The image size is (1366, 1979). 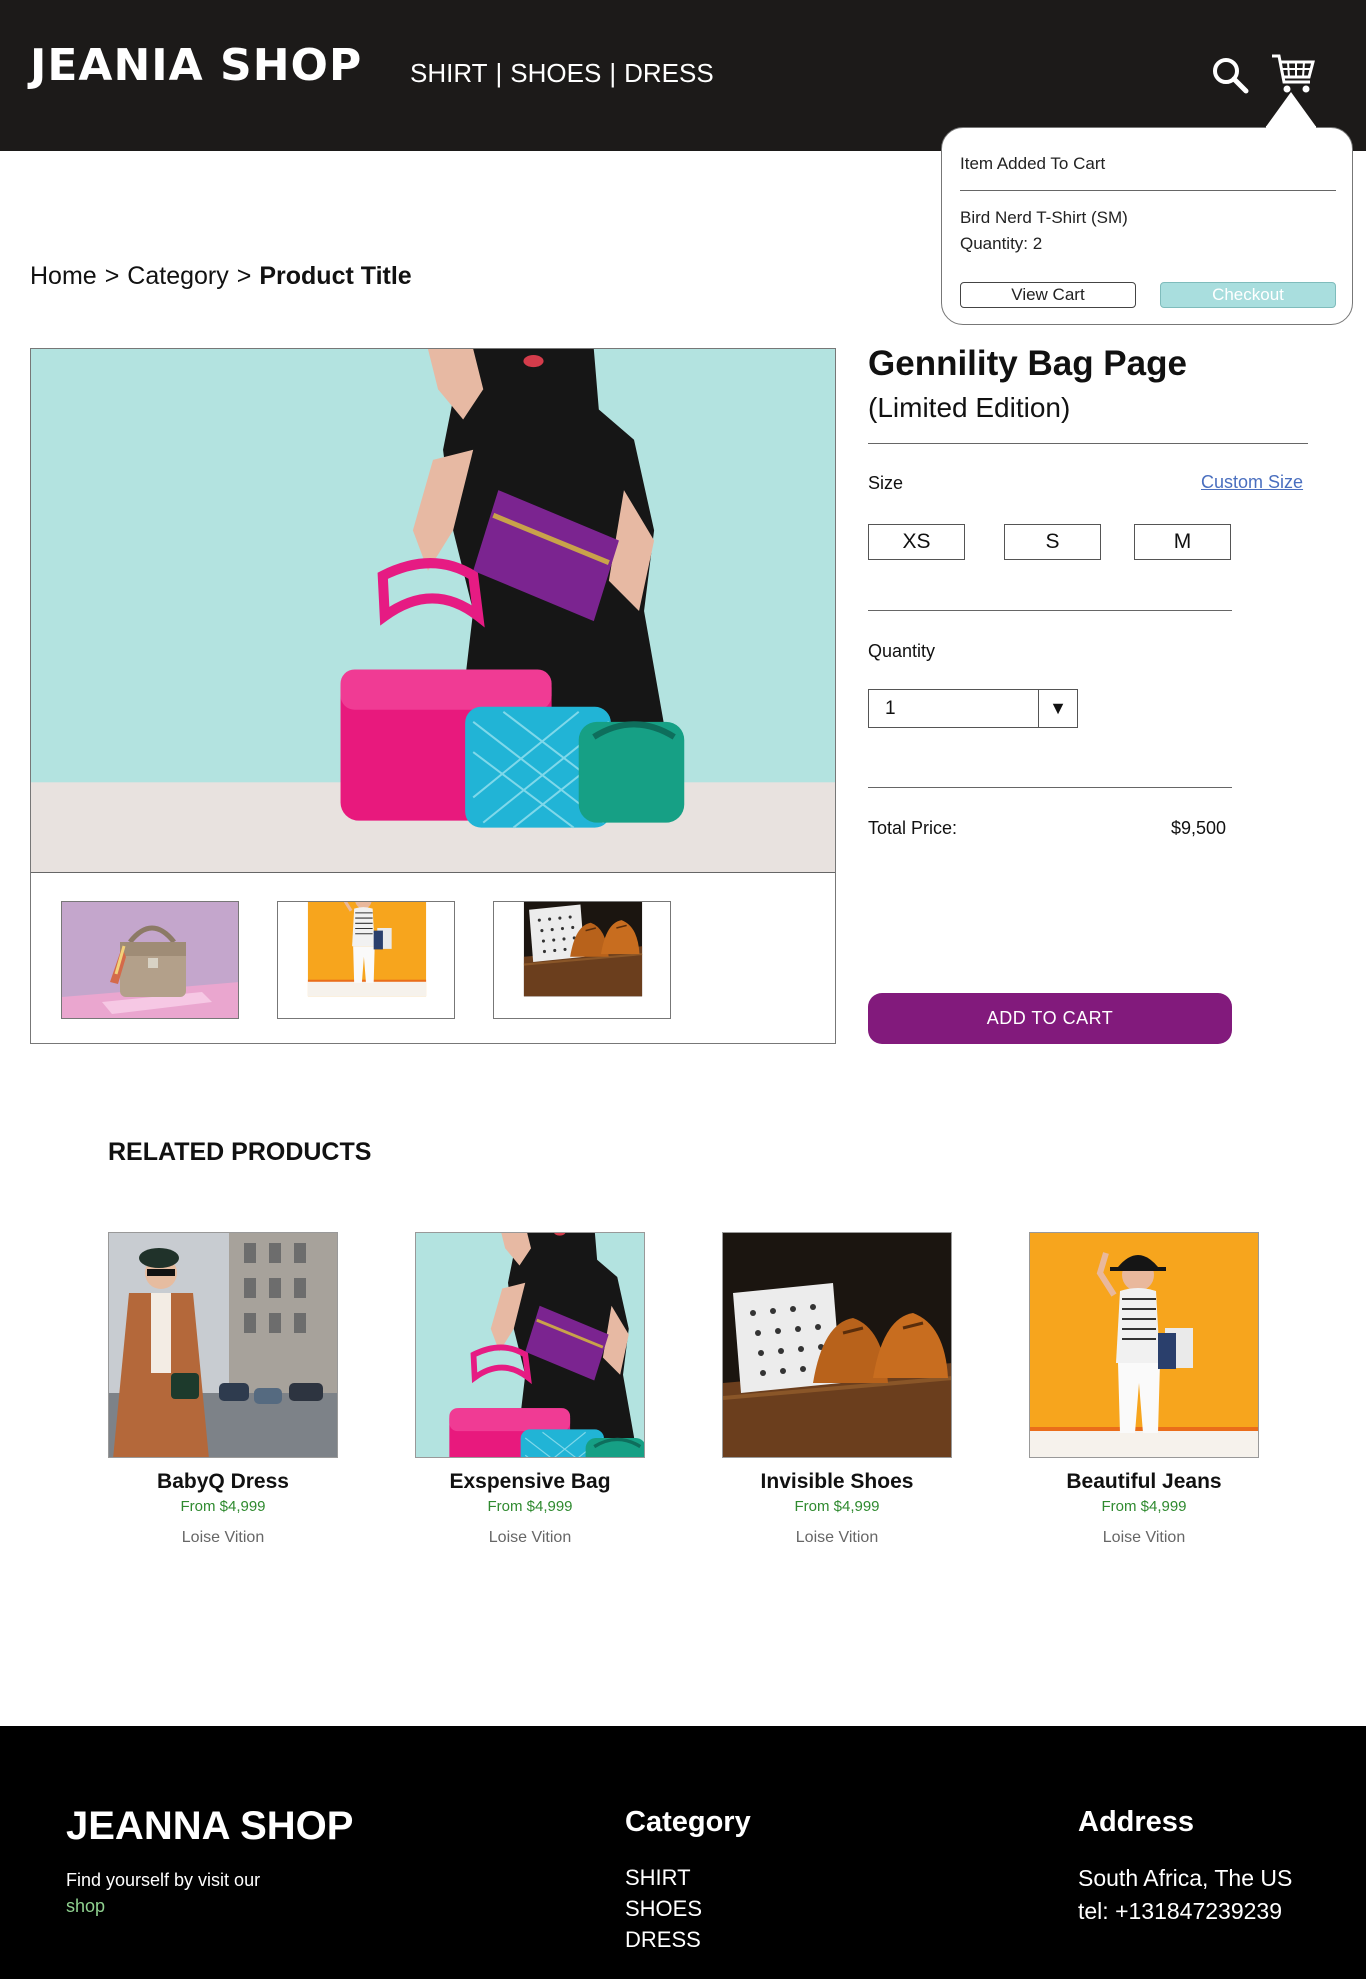 I want to click on footer-address: South Africa, The US tel: +131847239239, so click(x=1185, y=1895).